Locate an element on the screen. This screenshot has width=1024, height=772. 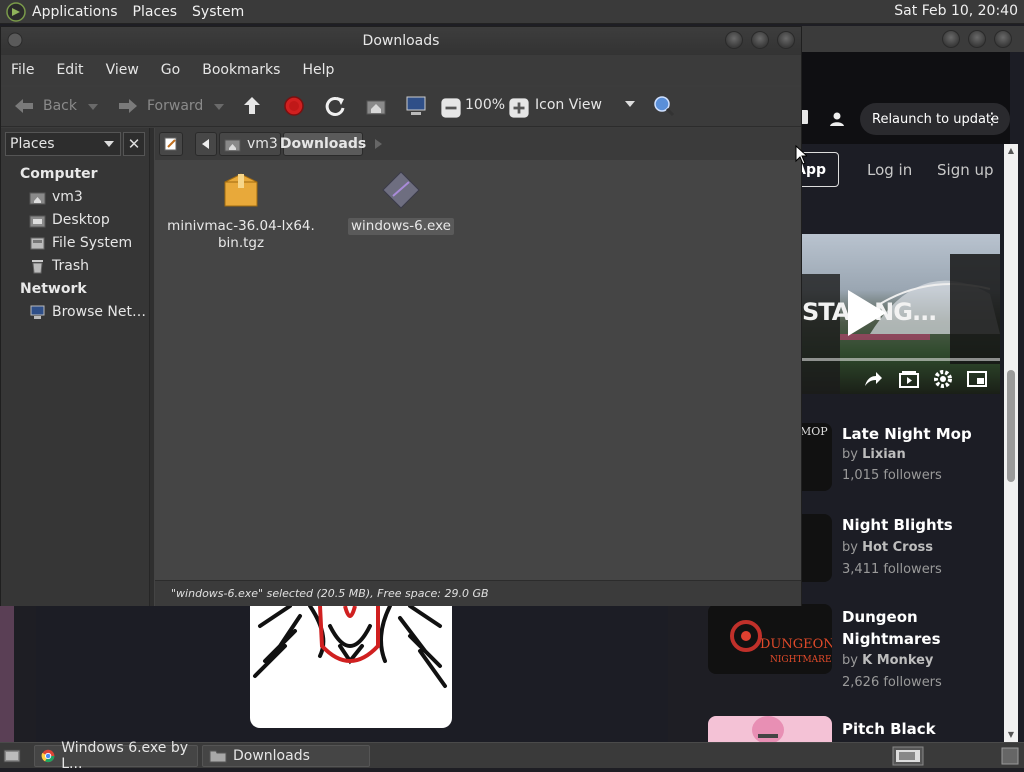
path-scroll-right-button is located at coordinates (378, 144).